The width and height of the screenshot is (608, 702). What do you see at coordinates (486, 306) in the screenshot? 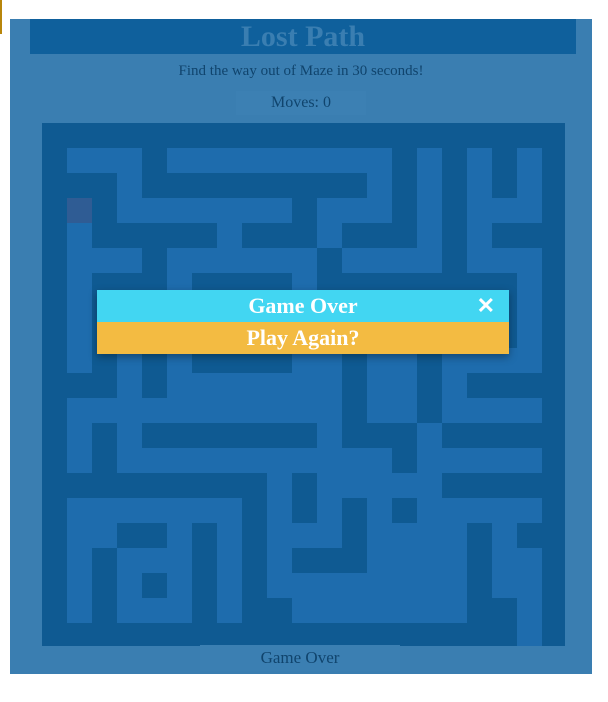
I see `close-icon: ✕` at bounding box center [486, 306].